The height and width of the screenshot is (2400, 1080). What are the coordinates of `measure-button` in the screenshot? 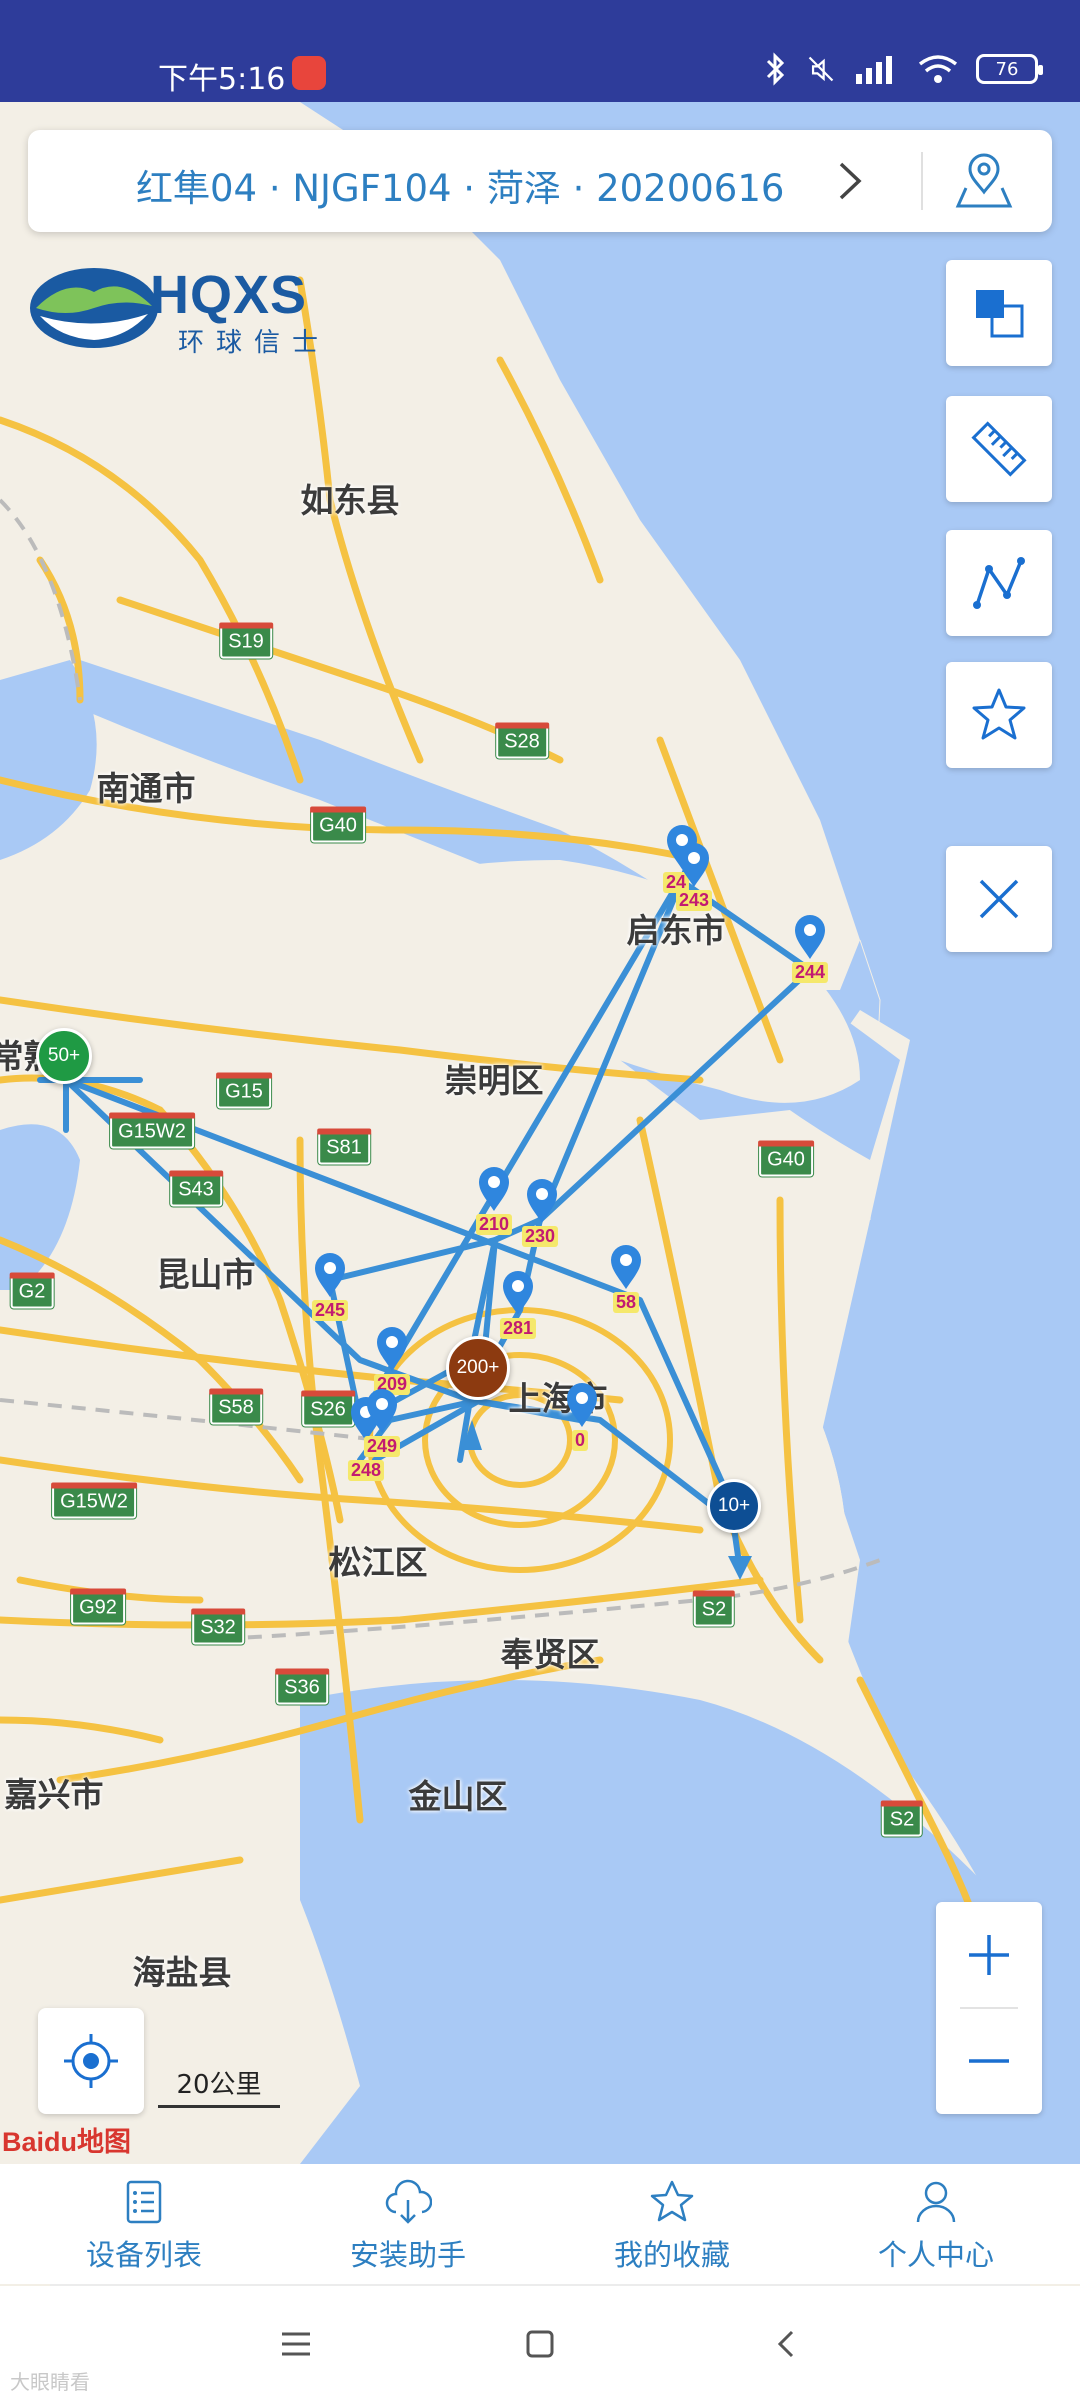 It's located at (999, 449).